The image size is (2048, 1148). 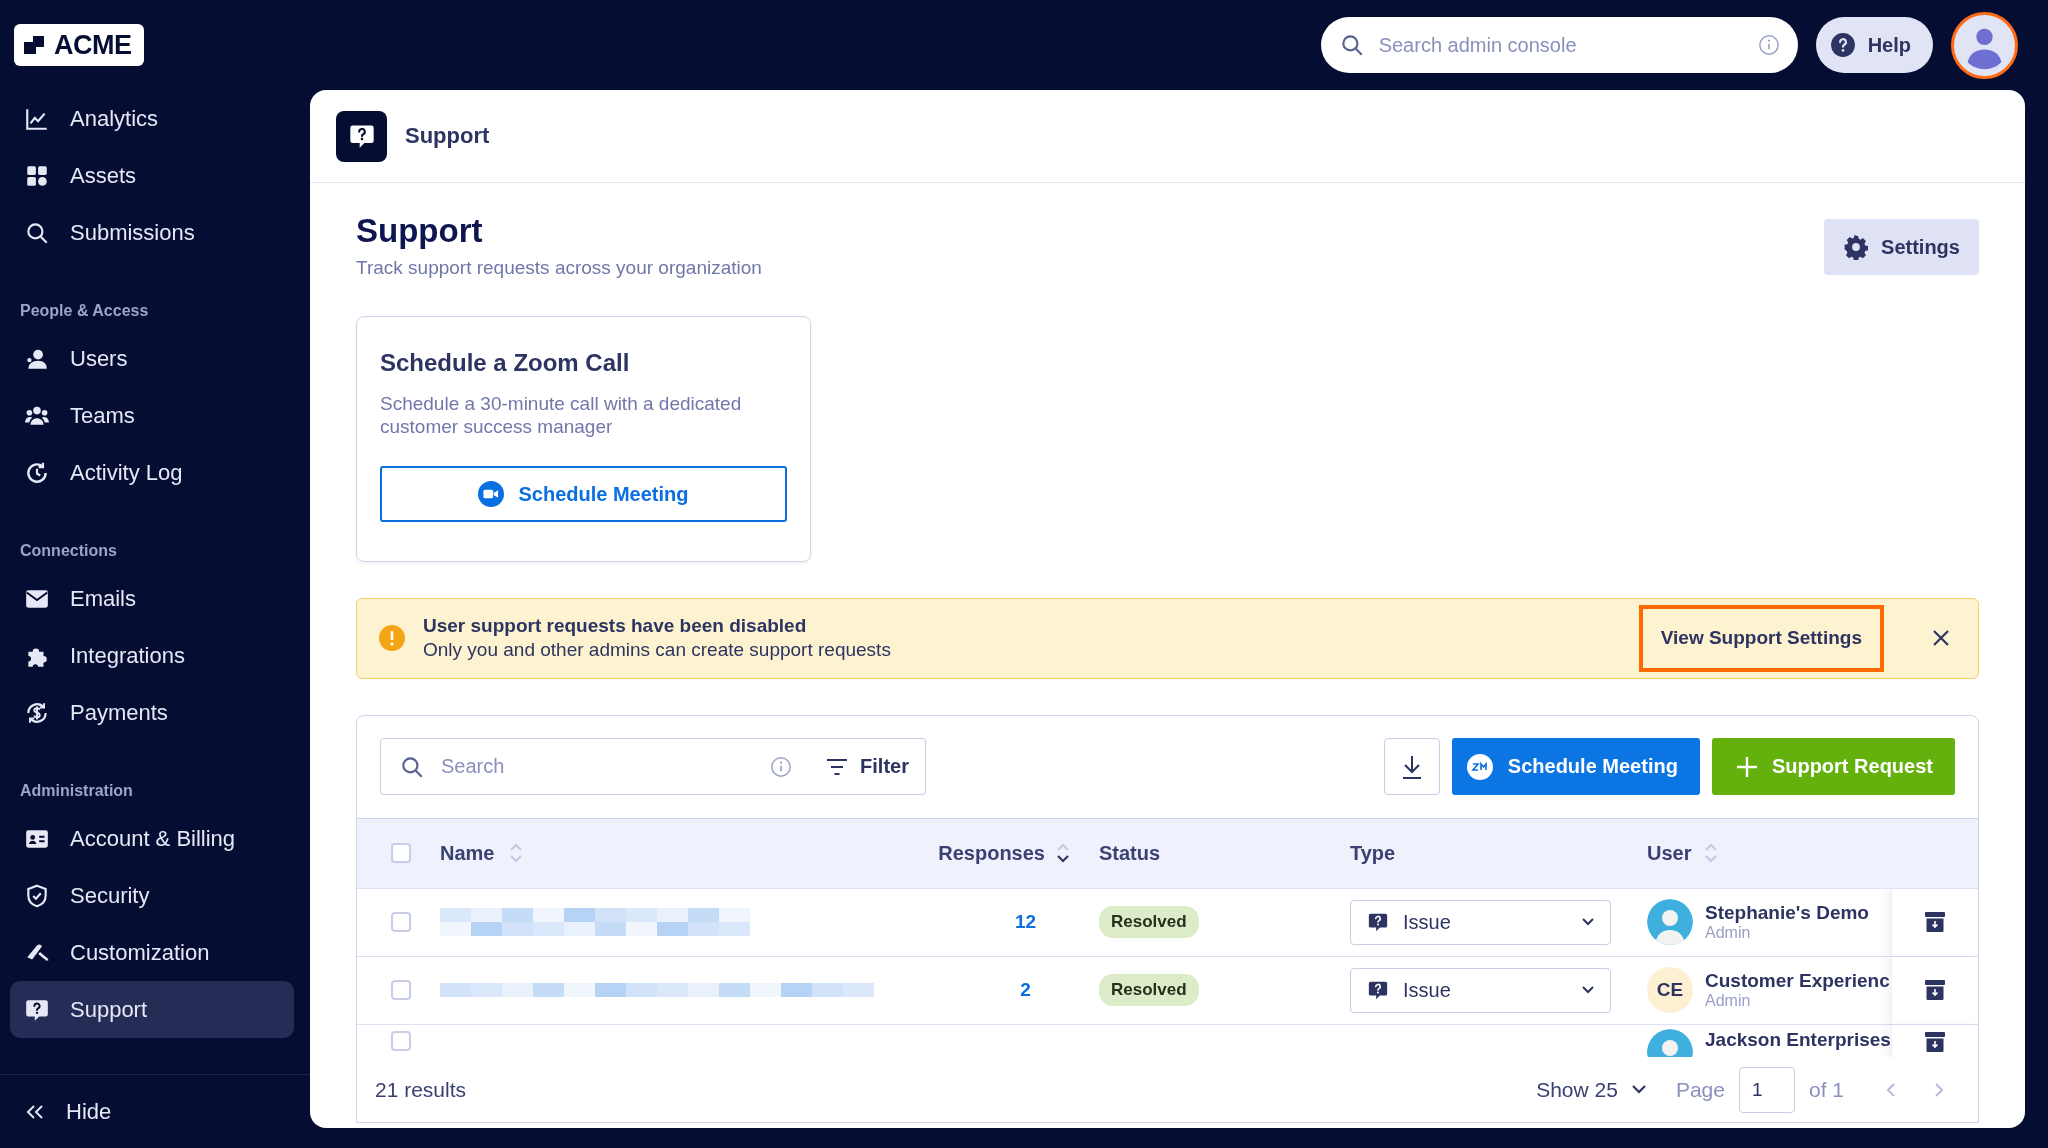 What do you see at coordinates (152, 118) in the screenshot?
I see `sidebar-item: Analytics` at bounding box center [152, 118].